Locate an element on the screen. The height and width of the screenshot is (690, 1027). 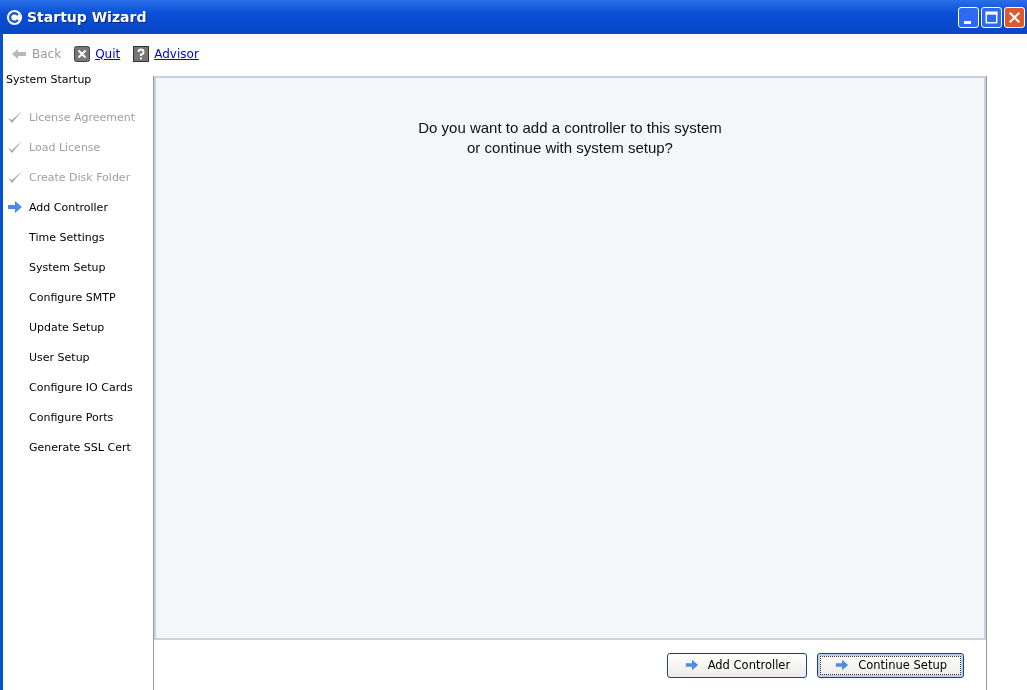
minimize-icon is located at coordinates (967, 22).